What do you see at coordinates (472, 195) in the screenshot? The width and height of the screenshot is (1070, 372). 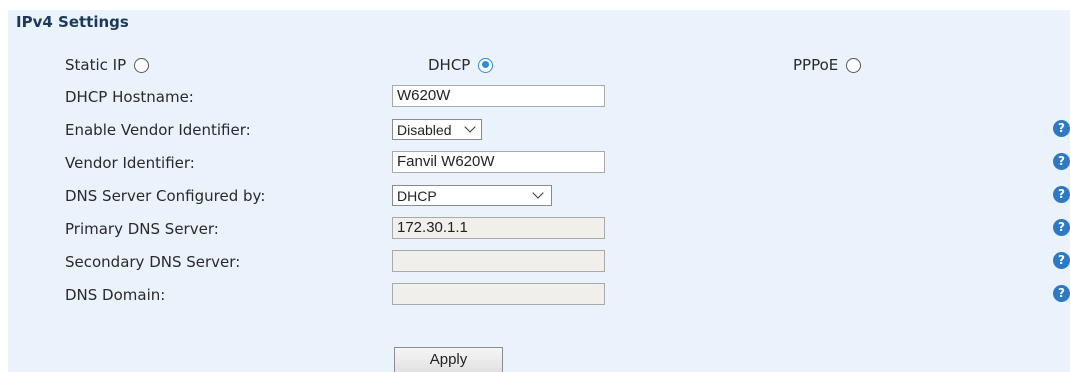 I see `dns-server-configured-by-select: DHCP` at bounding box center [472, 195].